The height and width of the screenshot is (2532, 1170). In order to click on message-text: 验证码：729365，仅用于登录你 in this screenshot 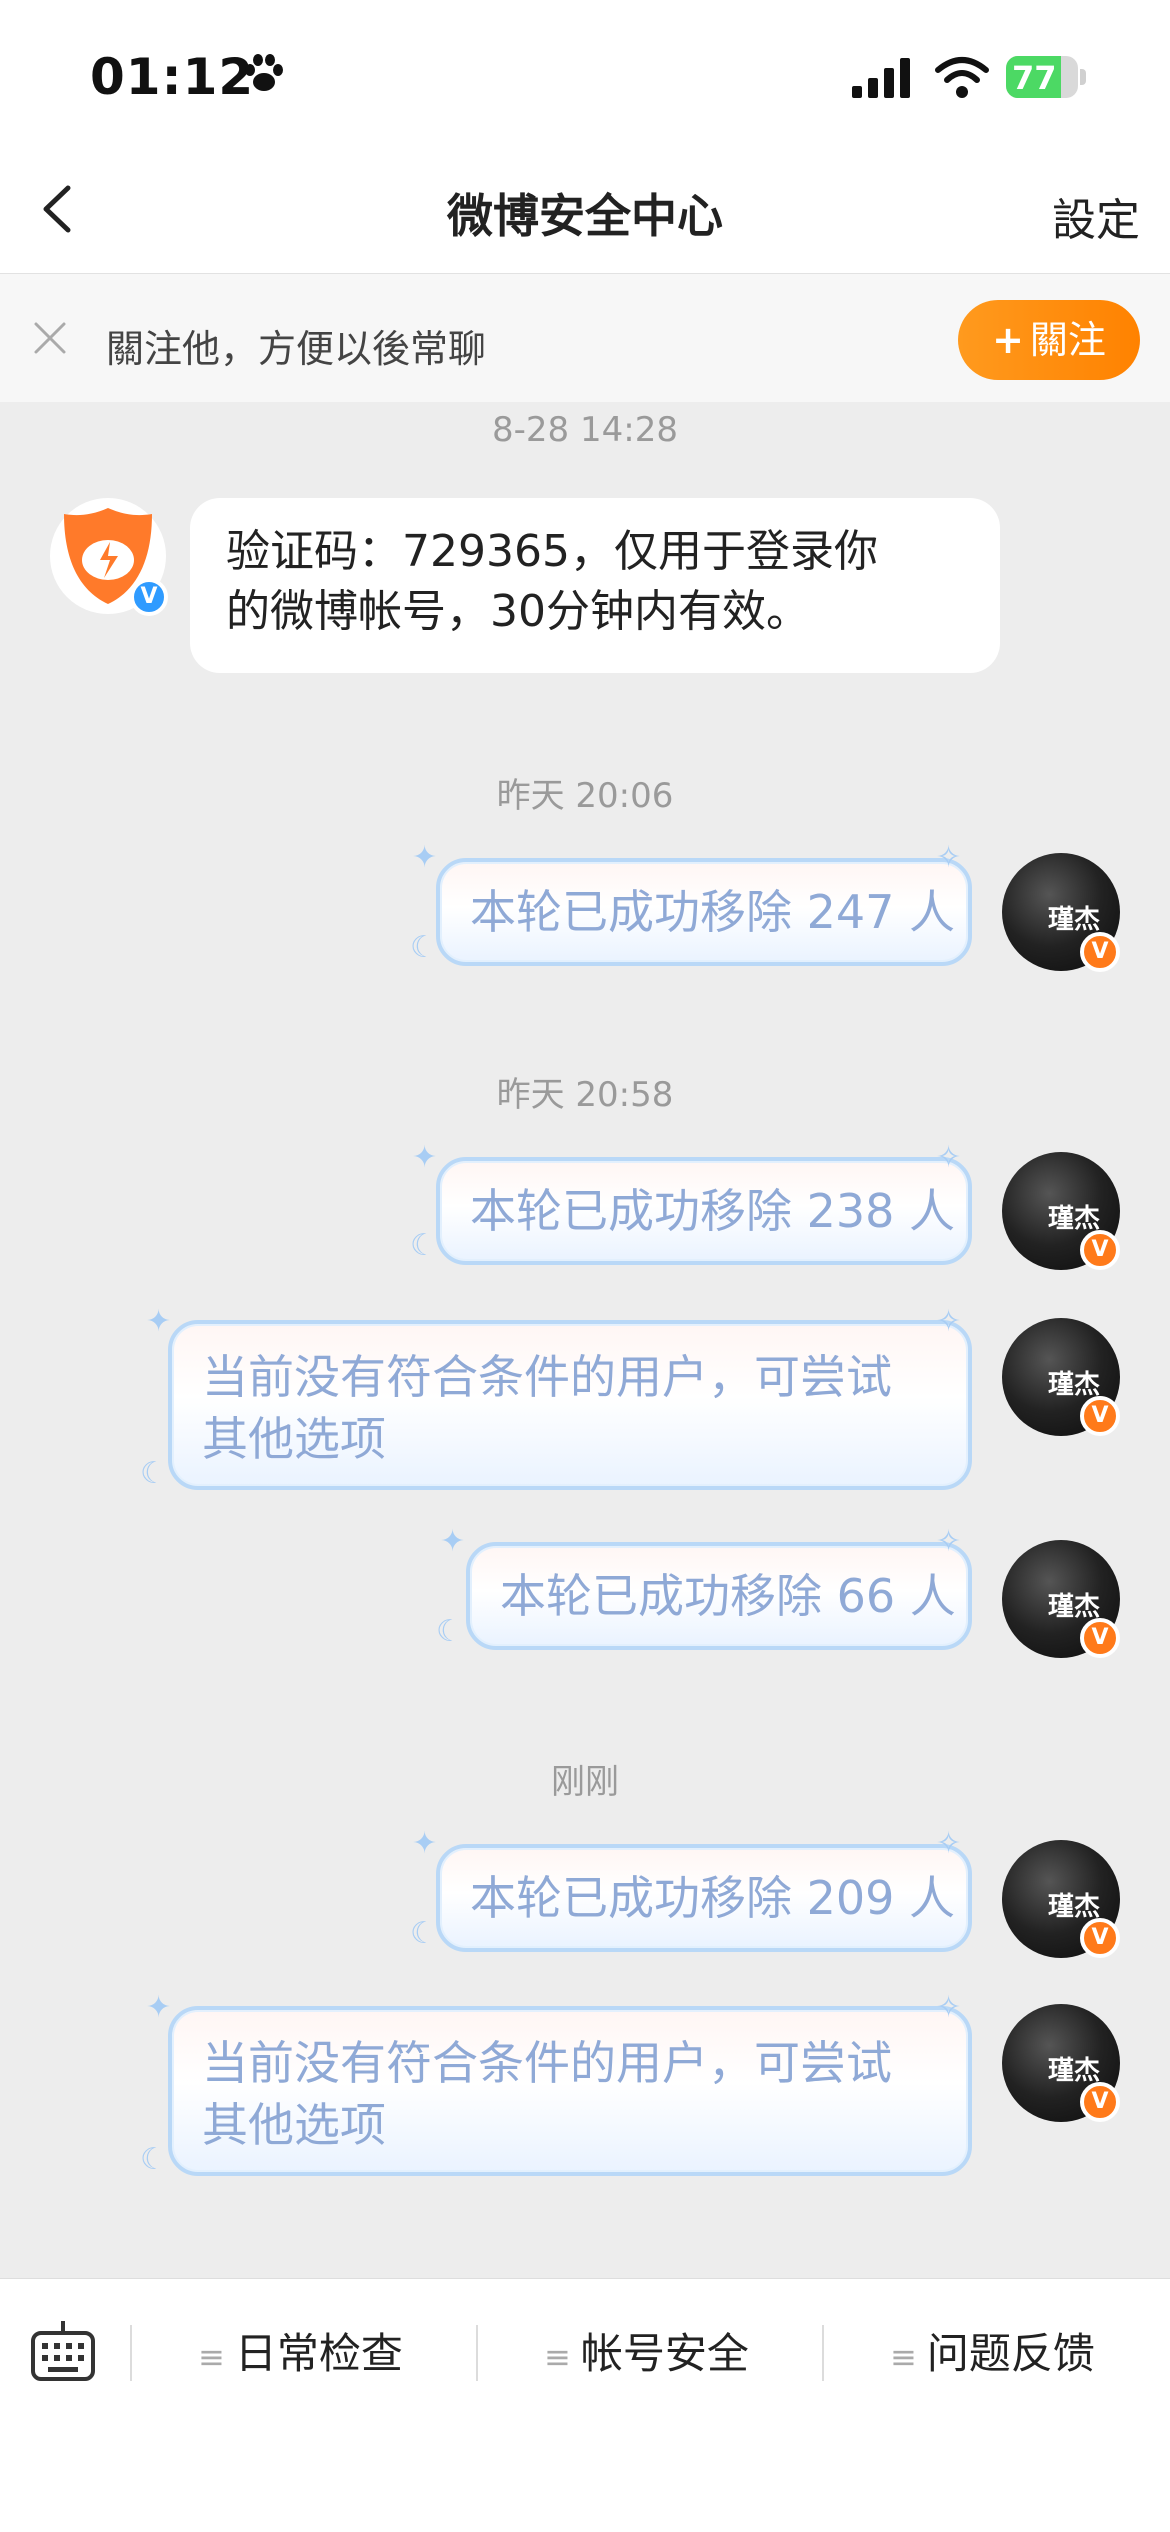, I will do `click(552, 551)`.